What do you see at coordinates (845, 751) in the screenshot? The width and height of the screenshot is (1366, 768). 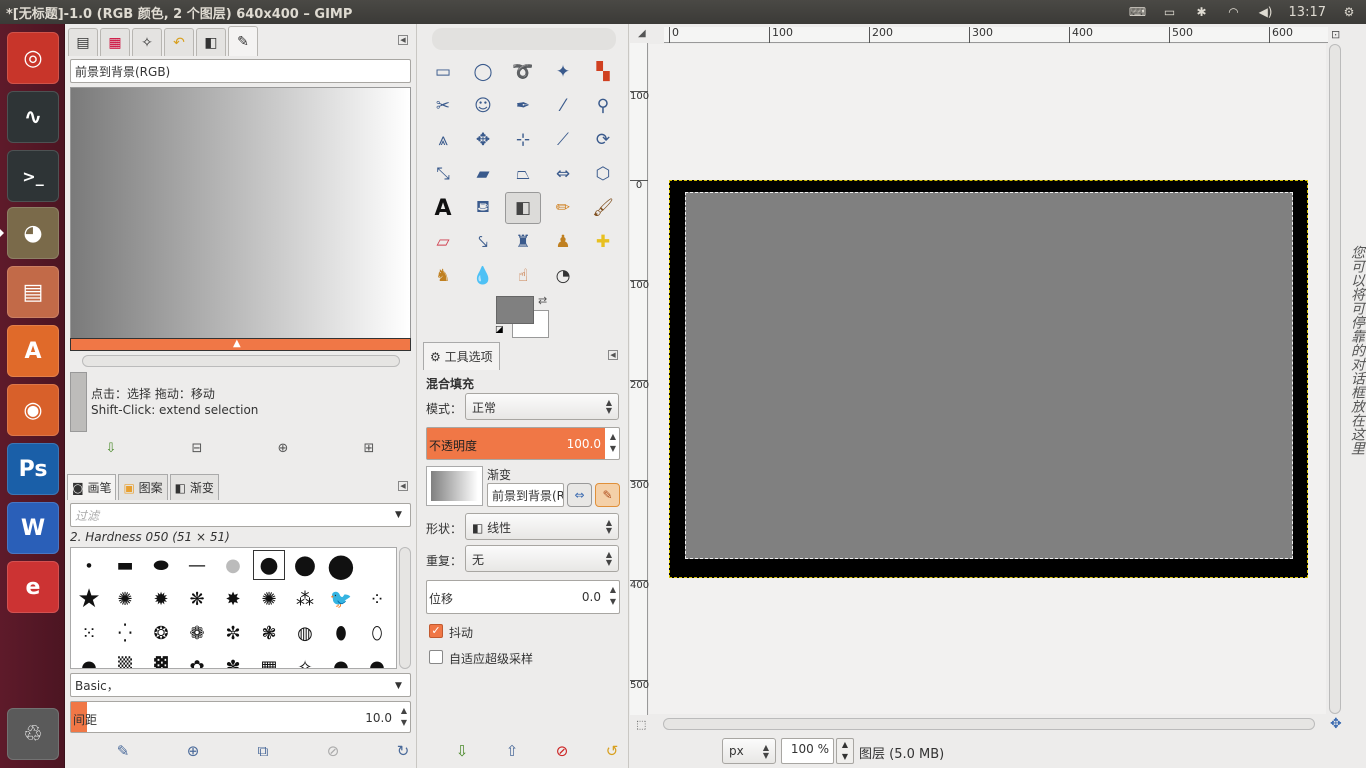 I see `zoom-spin-icon: ▲ ▼` at bounding box center [845, 751].